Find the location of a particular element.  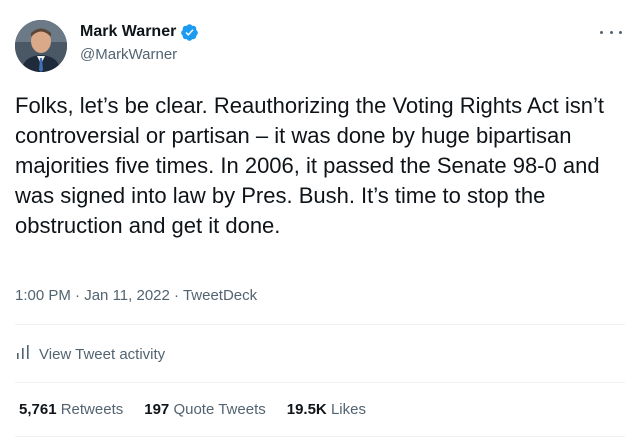

retweets-stat: 5,761 Retweets is located at coordinates (71, 410).